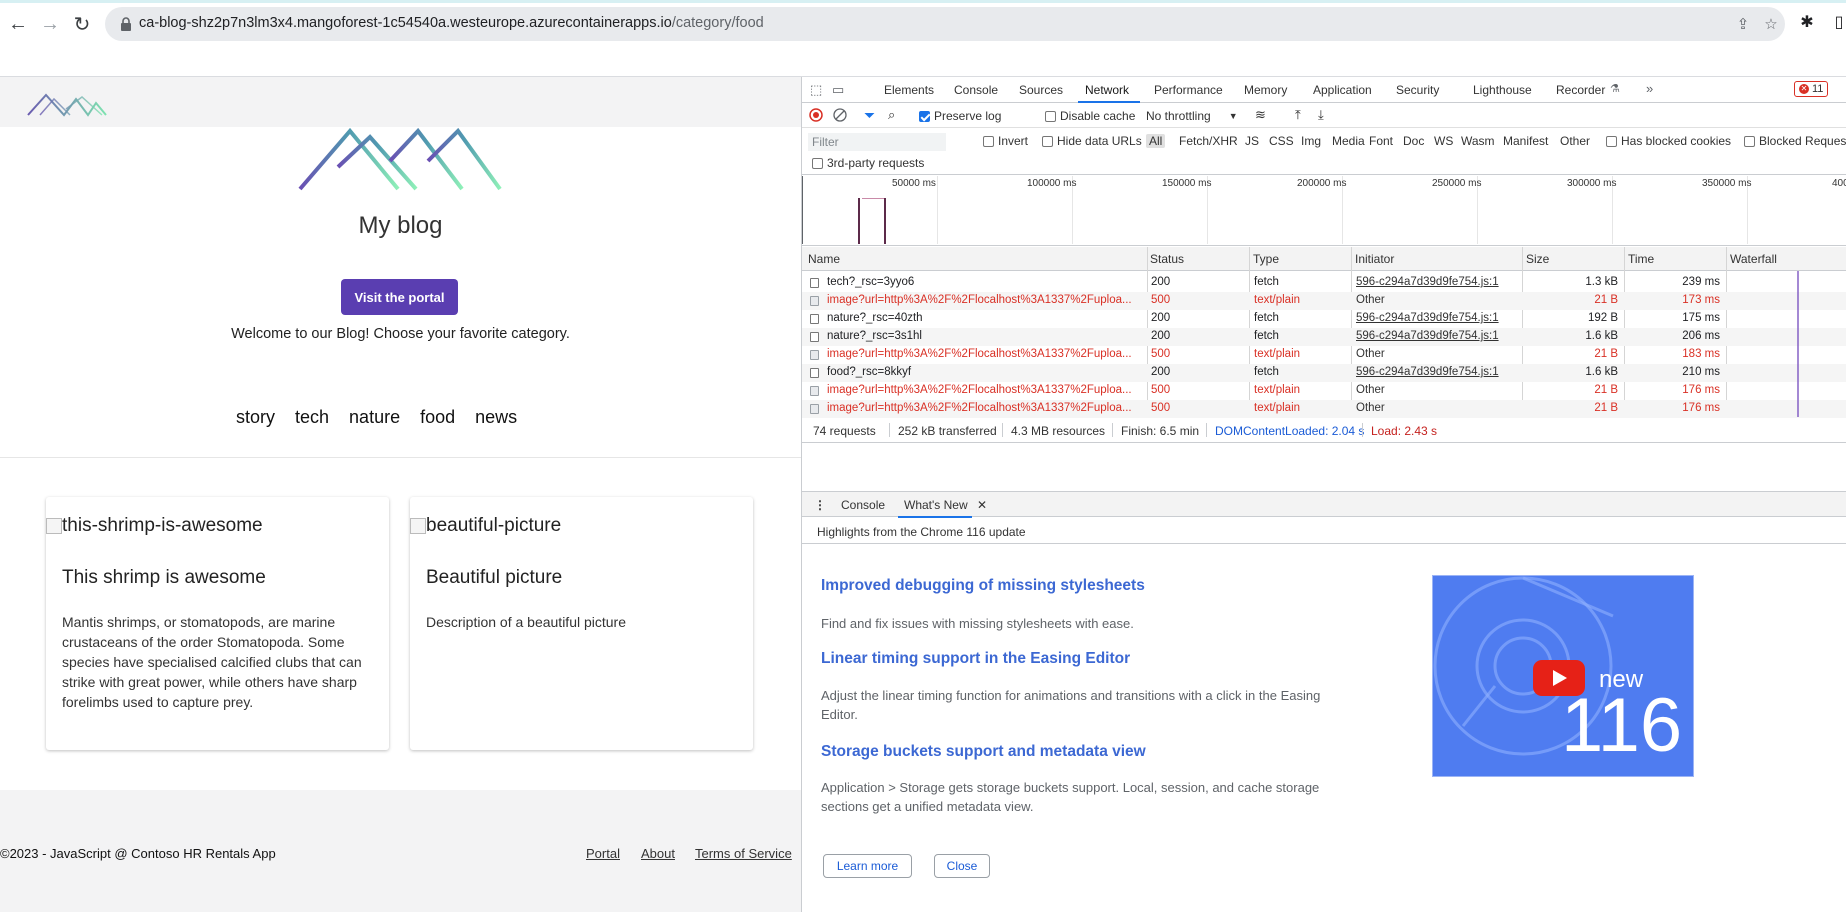 The image size is (1846, 912). Describe the element at coordinates (1374, 259) in the screenshot. I see `column-header-initiator: Initiator` at that location.